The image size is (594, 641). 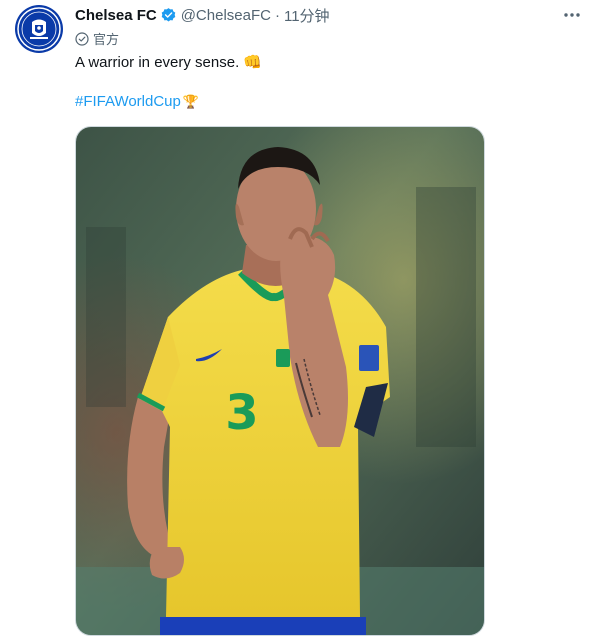 I want to click on jersey-number: 3, so click(x=241, y=413).